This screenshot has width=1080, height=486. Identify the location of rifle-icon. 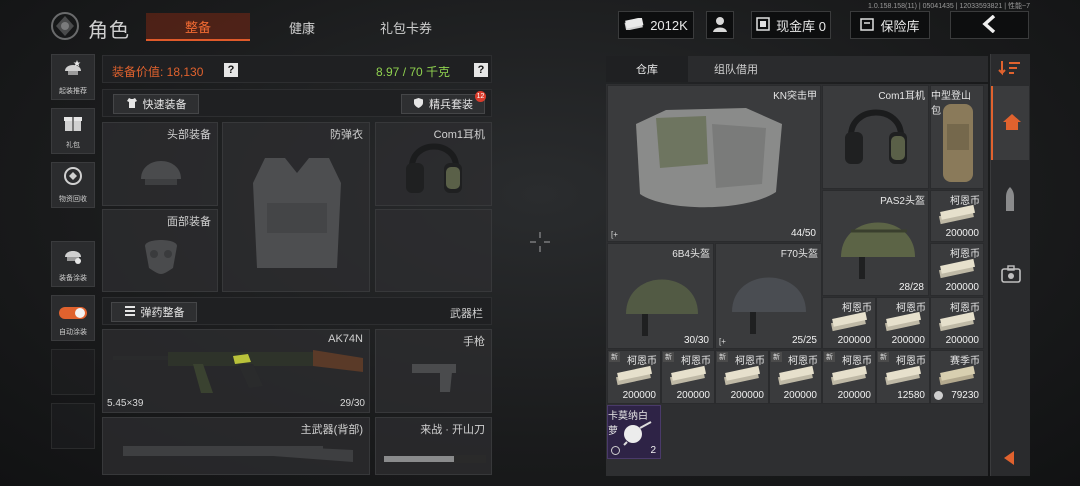
(238, 370).